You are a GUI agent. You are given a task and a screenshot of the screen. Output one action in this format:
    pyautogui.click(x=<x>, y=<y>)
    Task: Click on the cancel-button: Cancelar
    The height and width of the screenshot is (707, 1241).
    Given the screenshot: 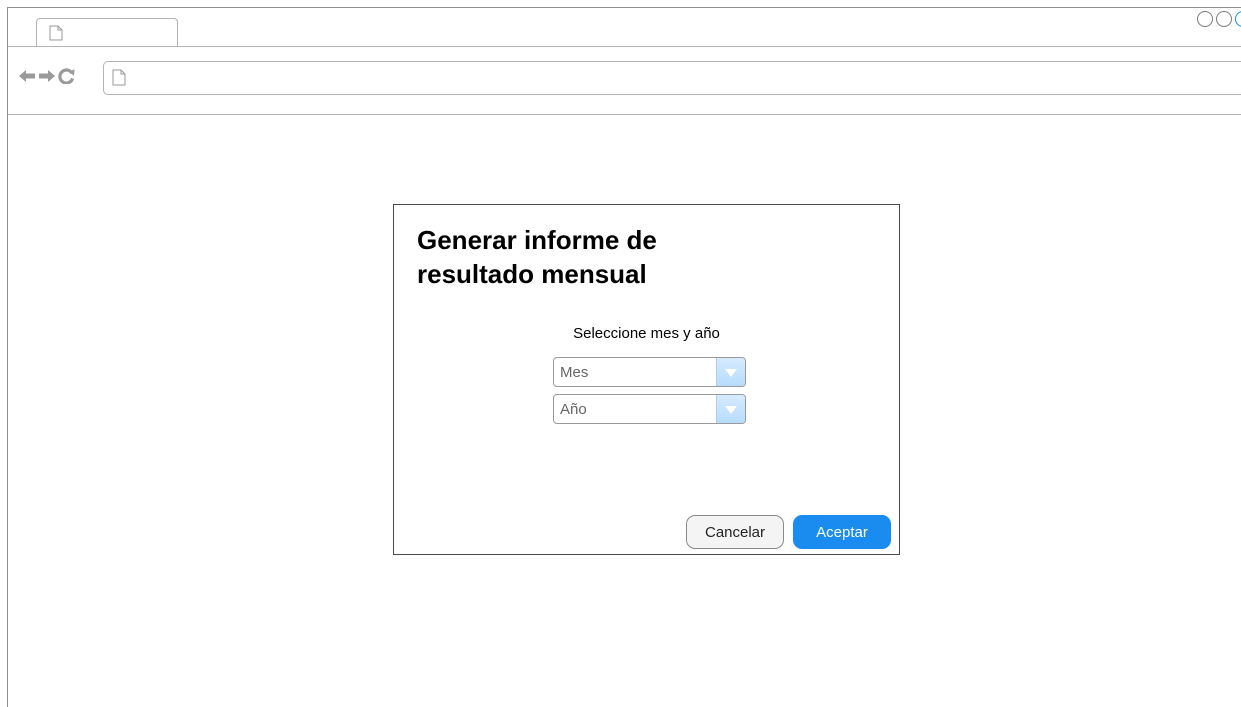 What is the action you would take?
    pyautogui.click(x=735, y=532)
    